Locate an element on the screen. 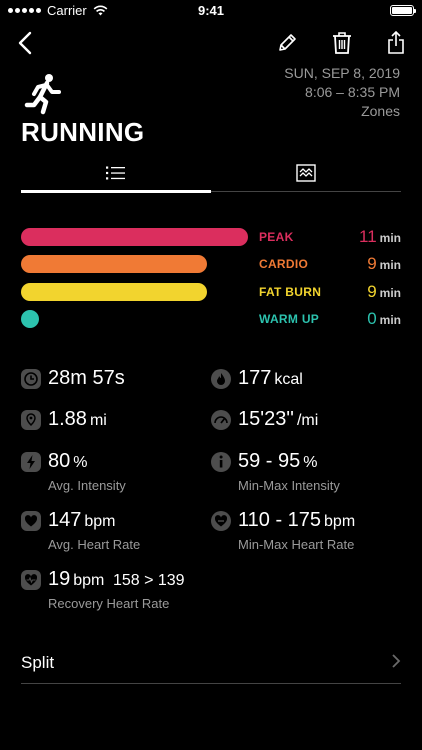  heart-rate-label: Avg. Heart Rate is located at coordinates (94, 544).